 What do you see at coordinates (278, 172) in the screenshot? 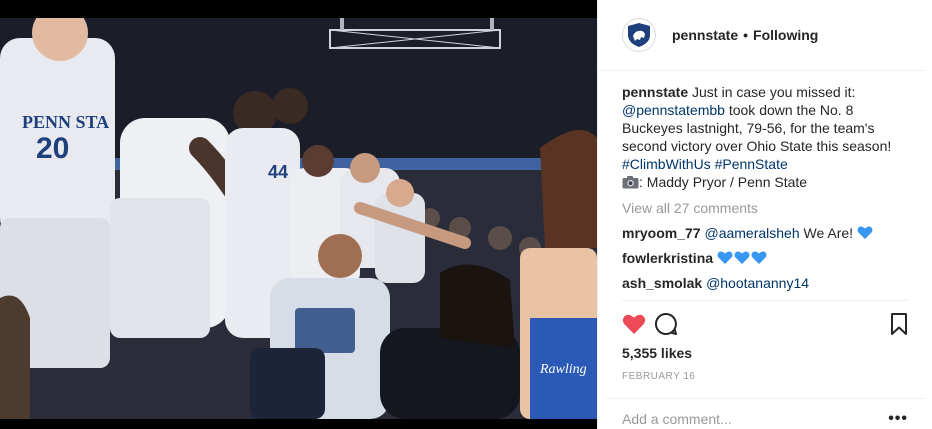
I see `svg-text: 44` at bounding box center [278, 172].